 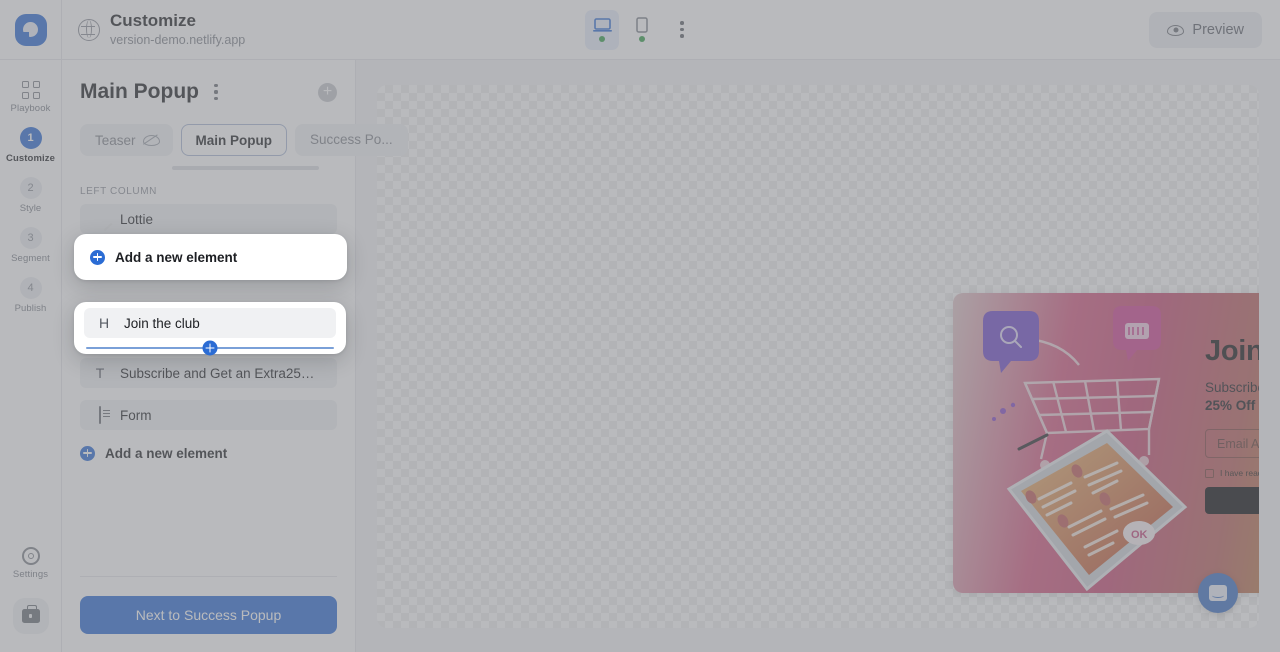 What do you see at coordinates (1085, 449) in the screenshot?
I see `shopping-phone-illustration: OK` at bounding box center [1085, 449].